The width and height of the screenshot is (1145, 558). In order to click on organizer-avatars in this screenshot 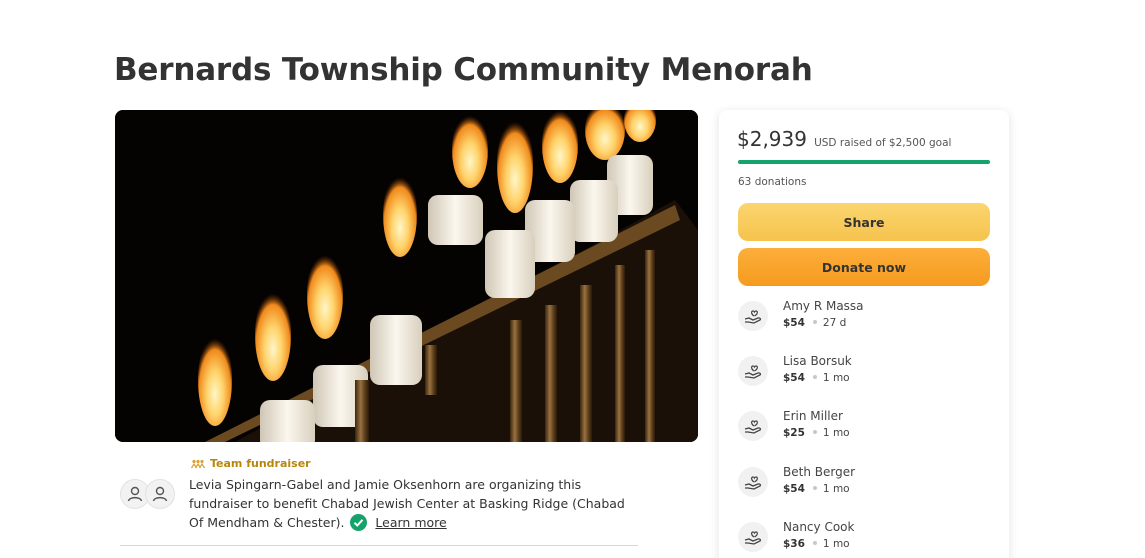, I will do `click(149, 494)`.